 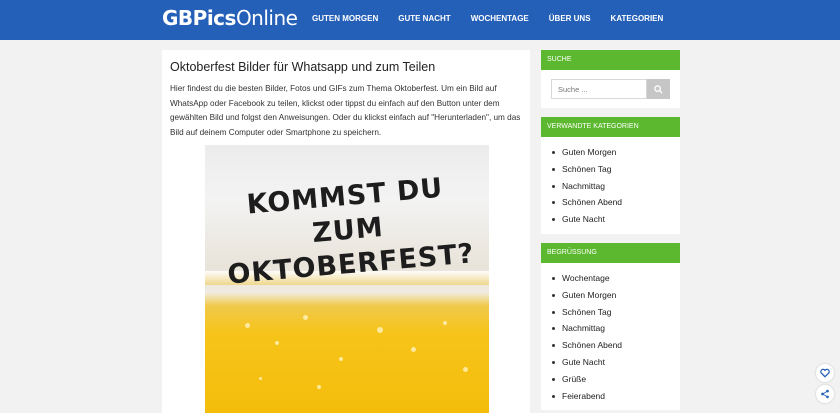 I want to click on nav-item-guten-morgen: GUTEN MORGEN, so click(x=345, y=18).